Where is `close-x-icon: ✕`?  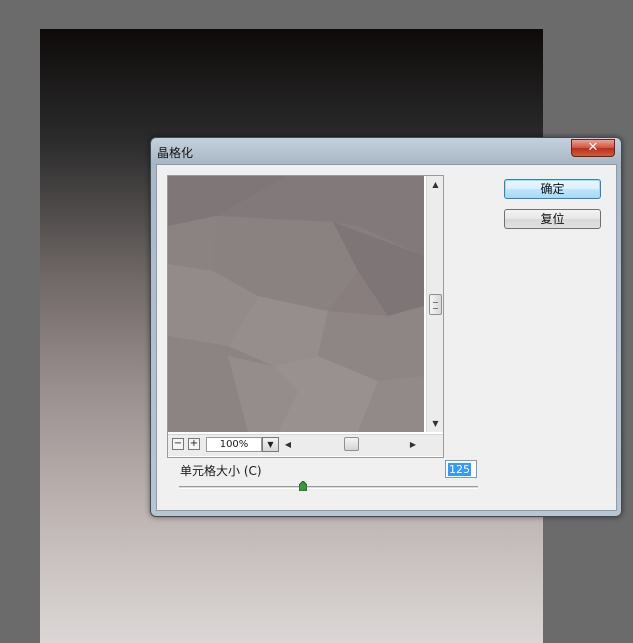 close-x-icon: ✕ is located at coordinates (593, 147).